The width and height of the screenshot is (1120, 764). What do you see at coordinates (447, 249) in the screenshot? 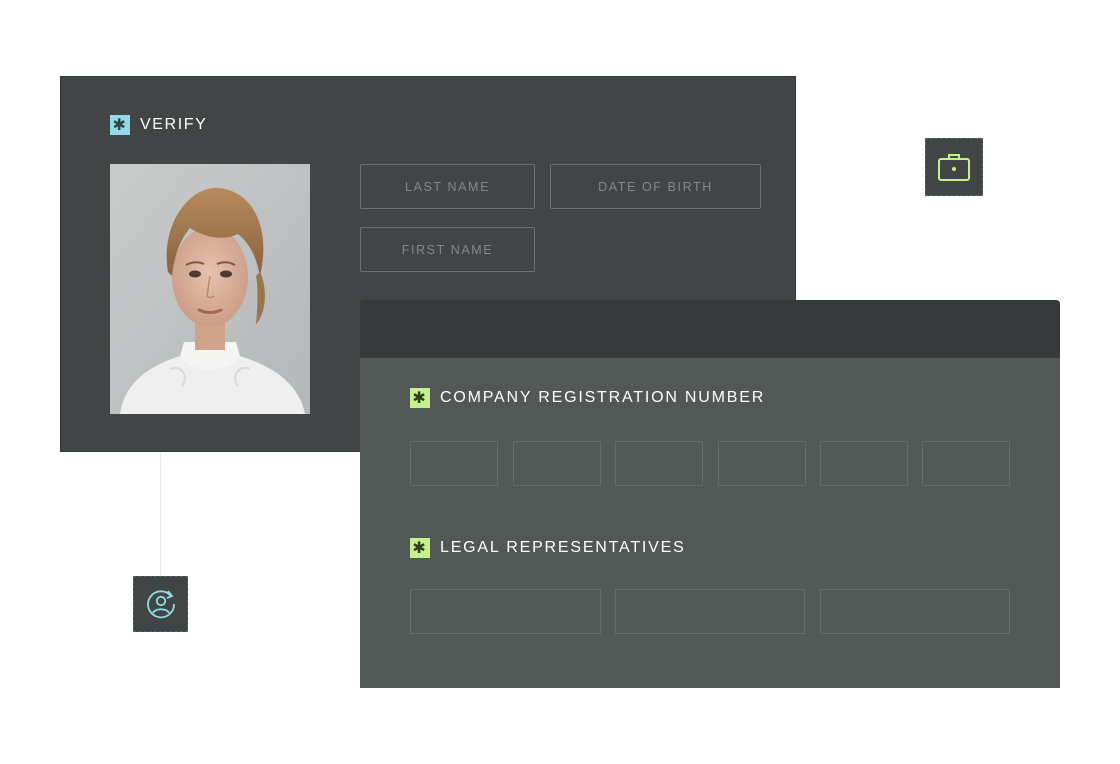
I see `first-name-field: FIRST NAME` at bounding box center [447, 249].